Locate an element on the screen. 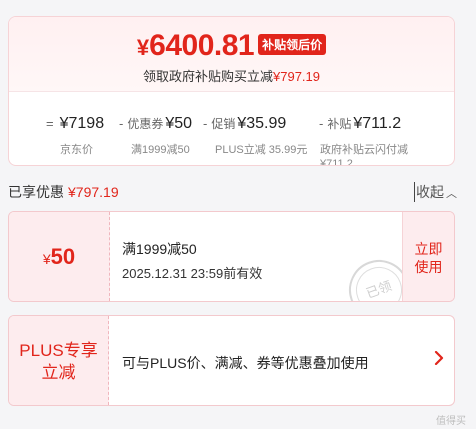  final-price-amount: 6400.81 is located at coordinates (202, 45).